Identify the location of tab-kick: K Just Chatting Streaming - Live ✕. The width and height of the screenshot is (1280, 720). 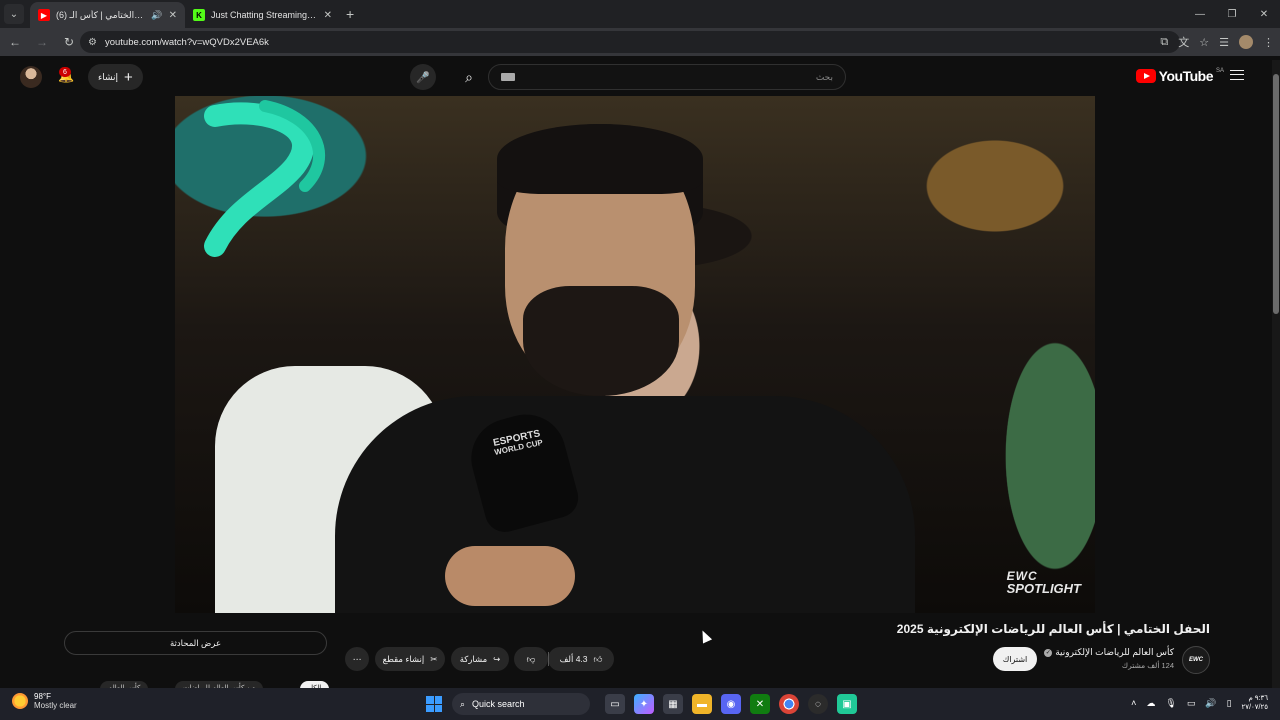
(262, 15).